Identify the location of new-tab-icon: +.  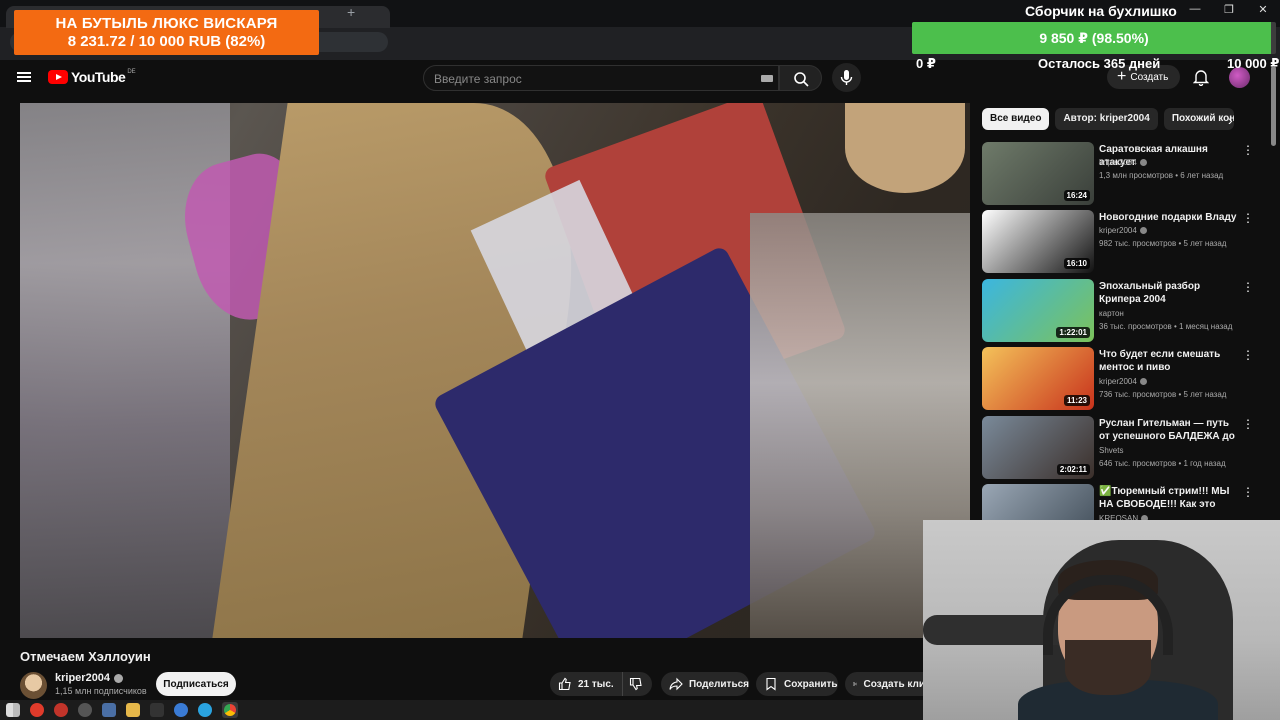
(351, 12).